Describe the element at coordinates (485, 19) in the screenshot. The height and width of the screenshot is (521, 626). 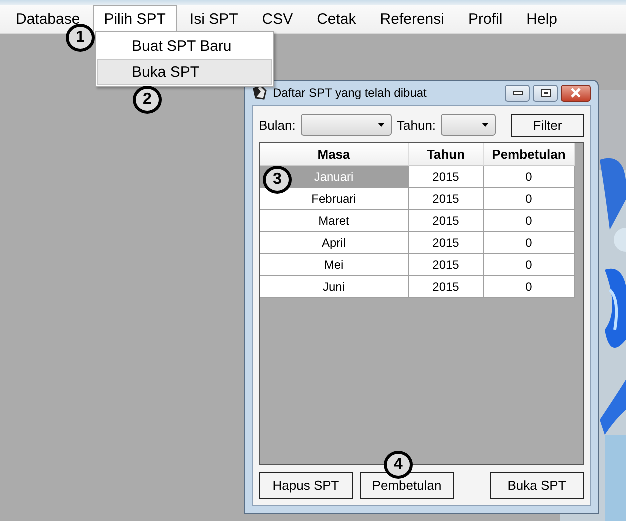
I see `menu-item: Profil` at that location.